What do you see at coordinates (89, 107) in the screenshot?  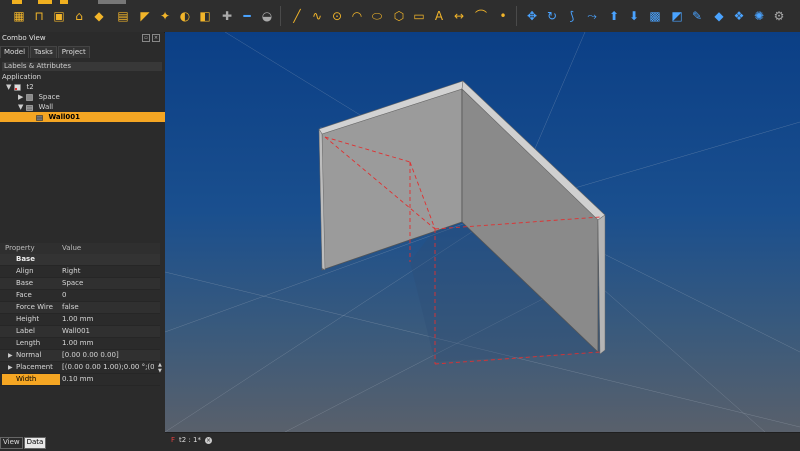 I see `tree-item-wall: ▼ Wall` at bounding box center [89, 107].